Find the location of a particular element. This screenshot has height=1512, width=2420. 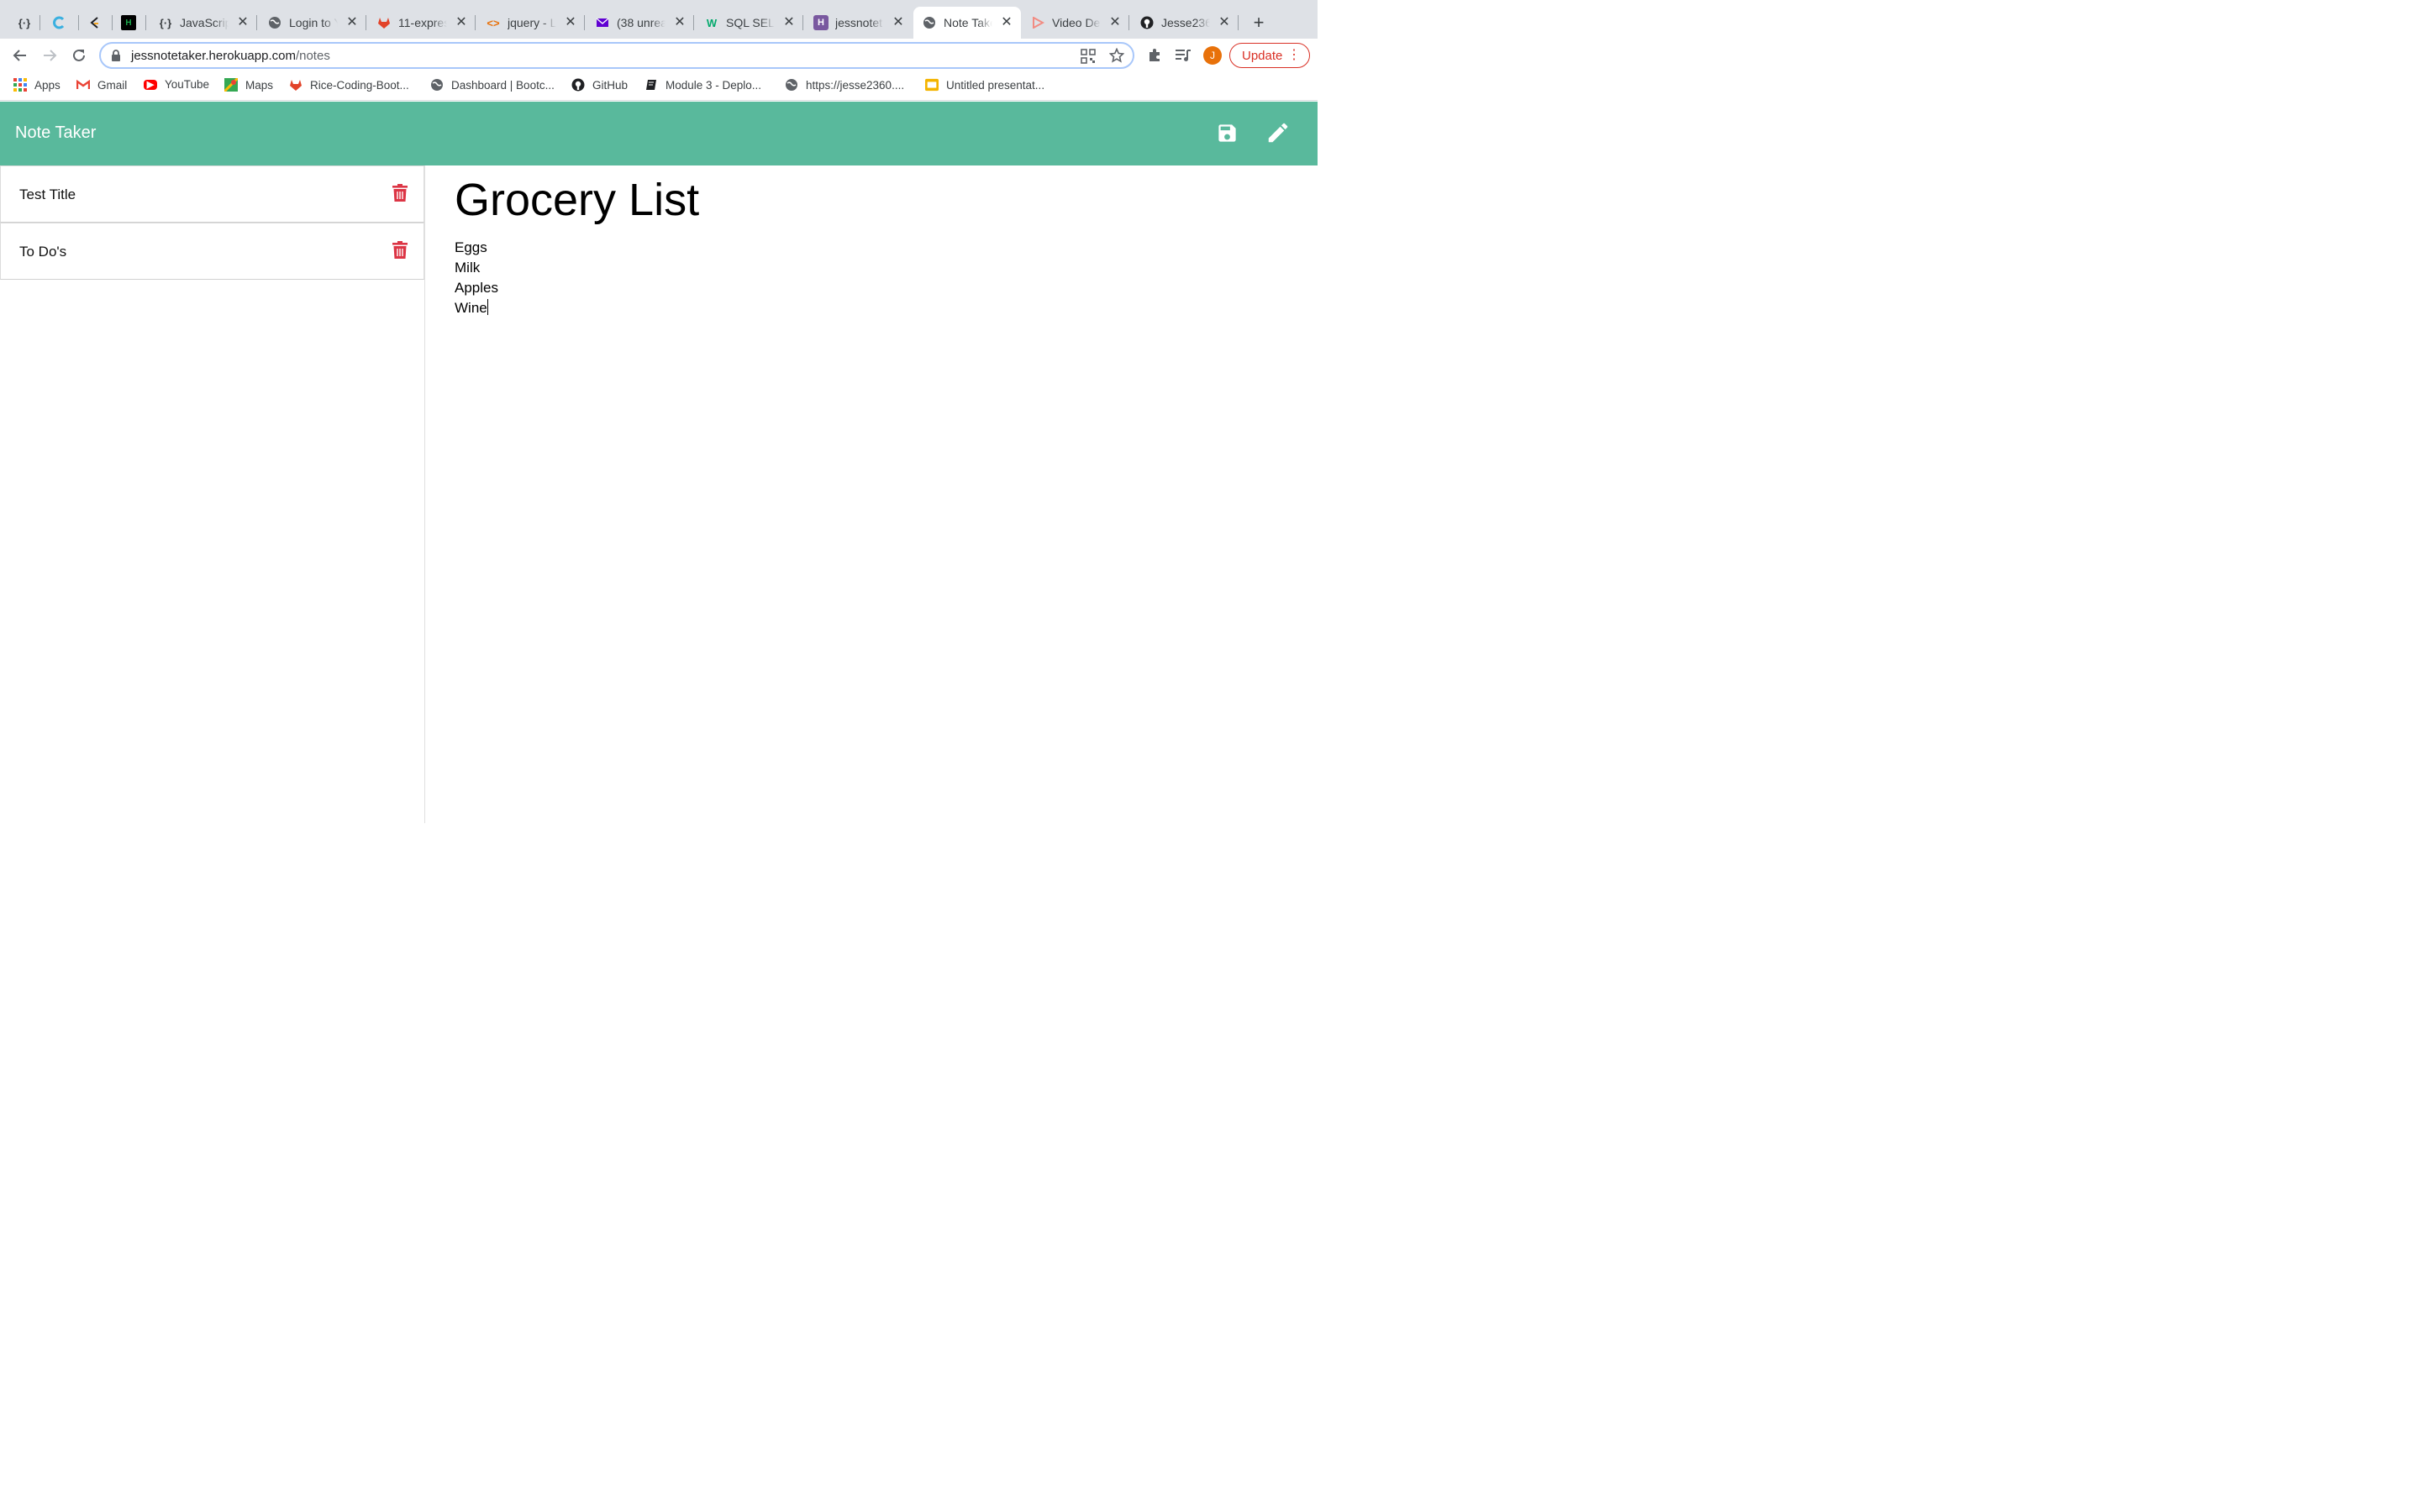

tab-express: 11-expres ✕ is located at coordinates (422, 23).